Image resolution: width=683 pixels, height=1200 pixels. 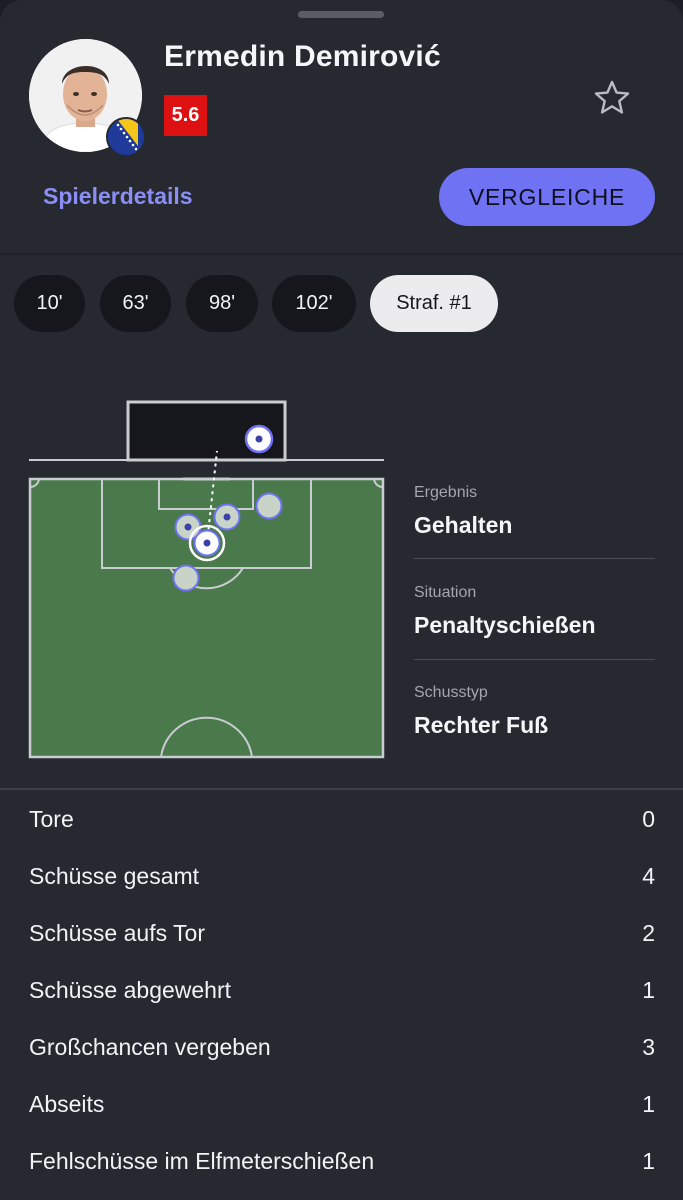 What do you see at coordinates (341, 789) in the screenshot?
I see `stats-divider` at bounding box center [341, 789].